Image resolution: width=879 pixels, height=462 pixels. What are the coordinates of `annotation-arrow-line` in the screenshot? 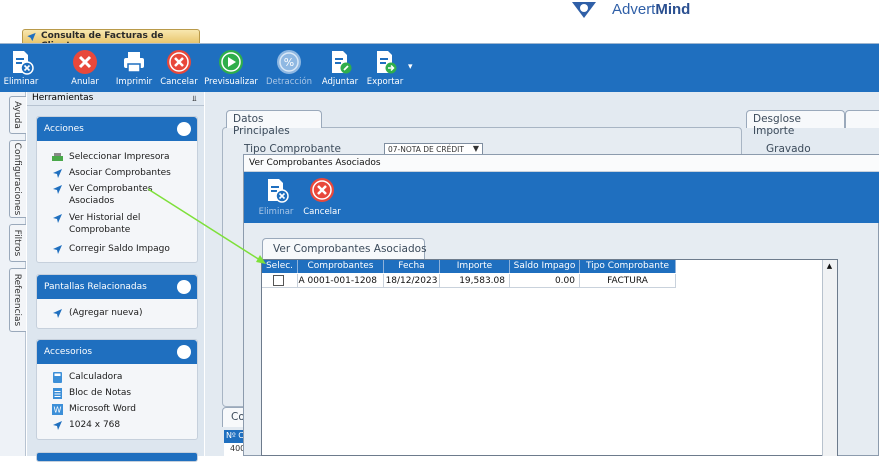 It's located at (205, 225).